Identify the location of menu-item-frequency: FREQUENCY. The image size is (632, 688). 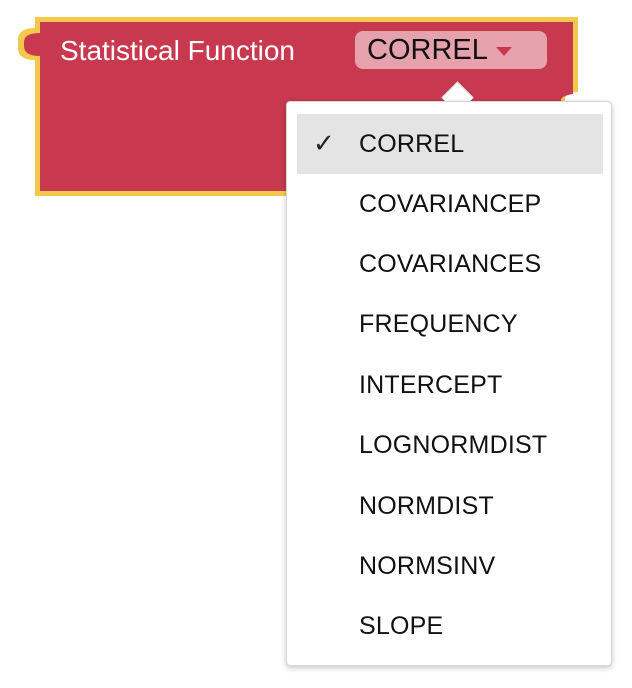
(450, 325).